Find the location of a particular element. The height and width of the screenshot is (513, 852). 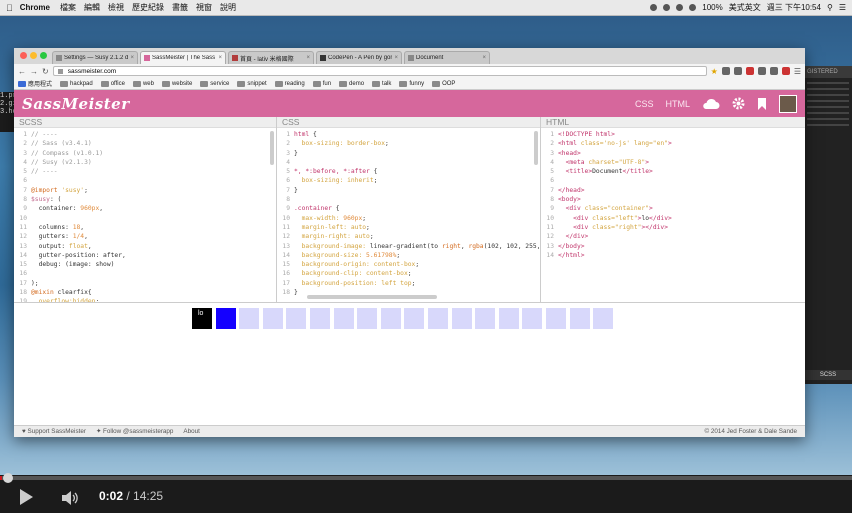

code-line: 8 $susy: ( is located at coordinates (145, 199).